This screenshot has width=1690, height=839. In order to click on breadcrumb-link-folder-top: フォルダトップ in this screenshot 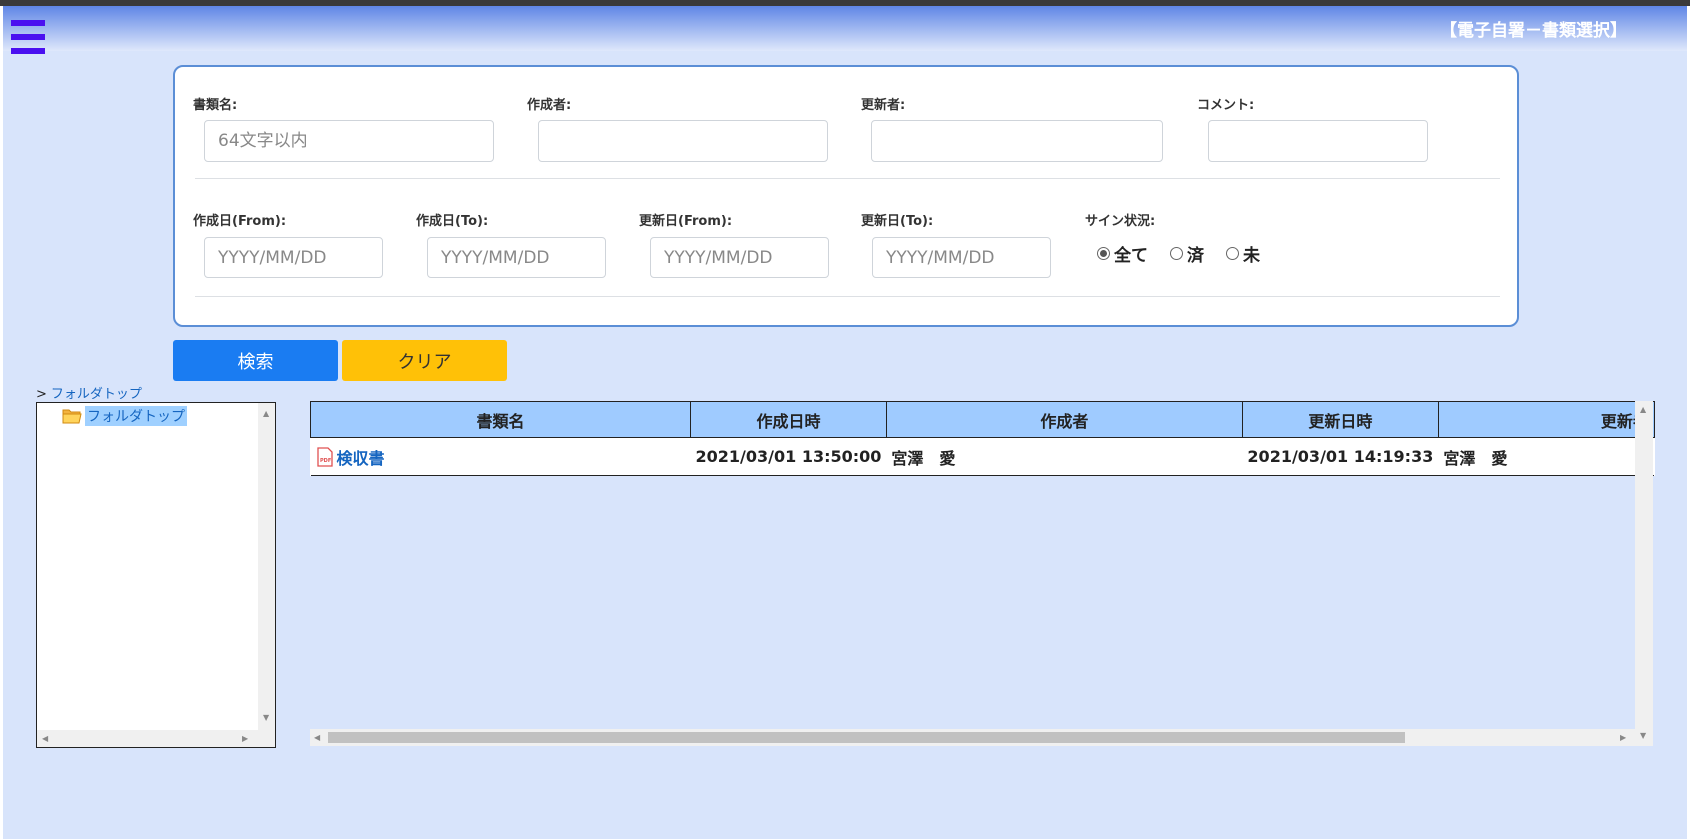, I will do `click(96, 394)`.